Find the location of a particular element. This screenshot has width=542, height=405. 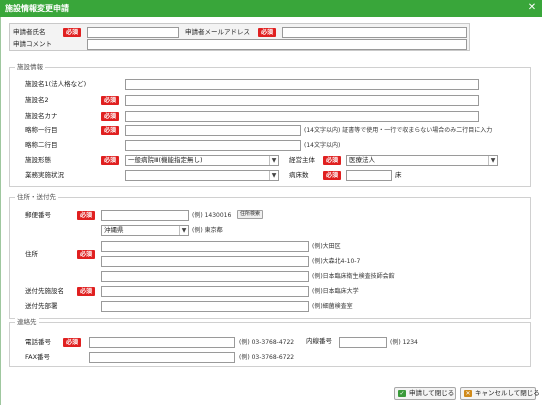

owner-value: 医療法人 is located at coordinates (362, 160).